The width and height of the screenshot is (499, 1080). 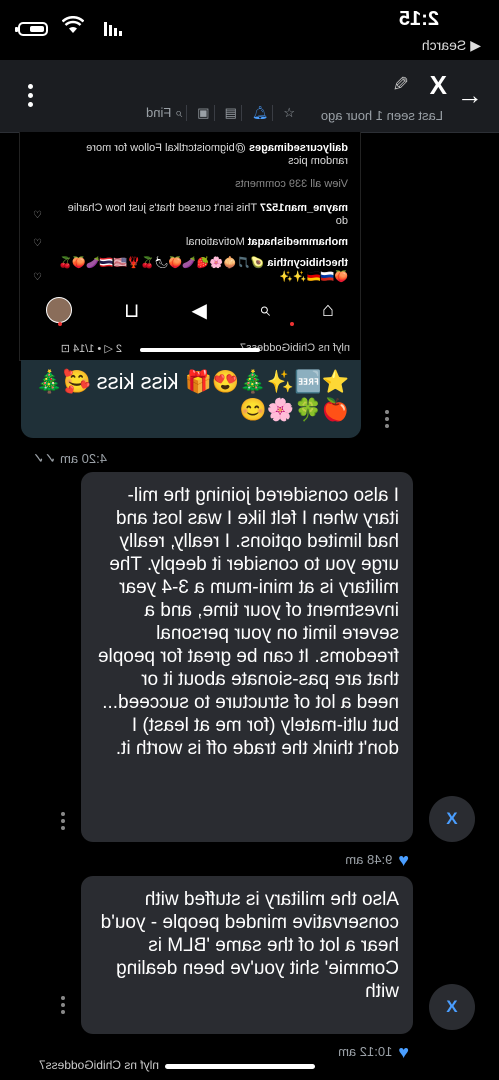 I want to click on cellular-signal-icon, so click(x=113, y=29).